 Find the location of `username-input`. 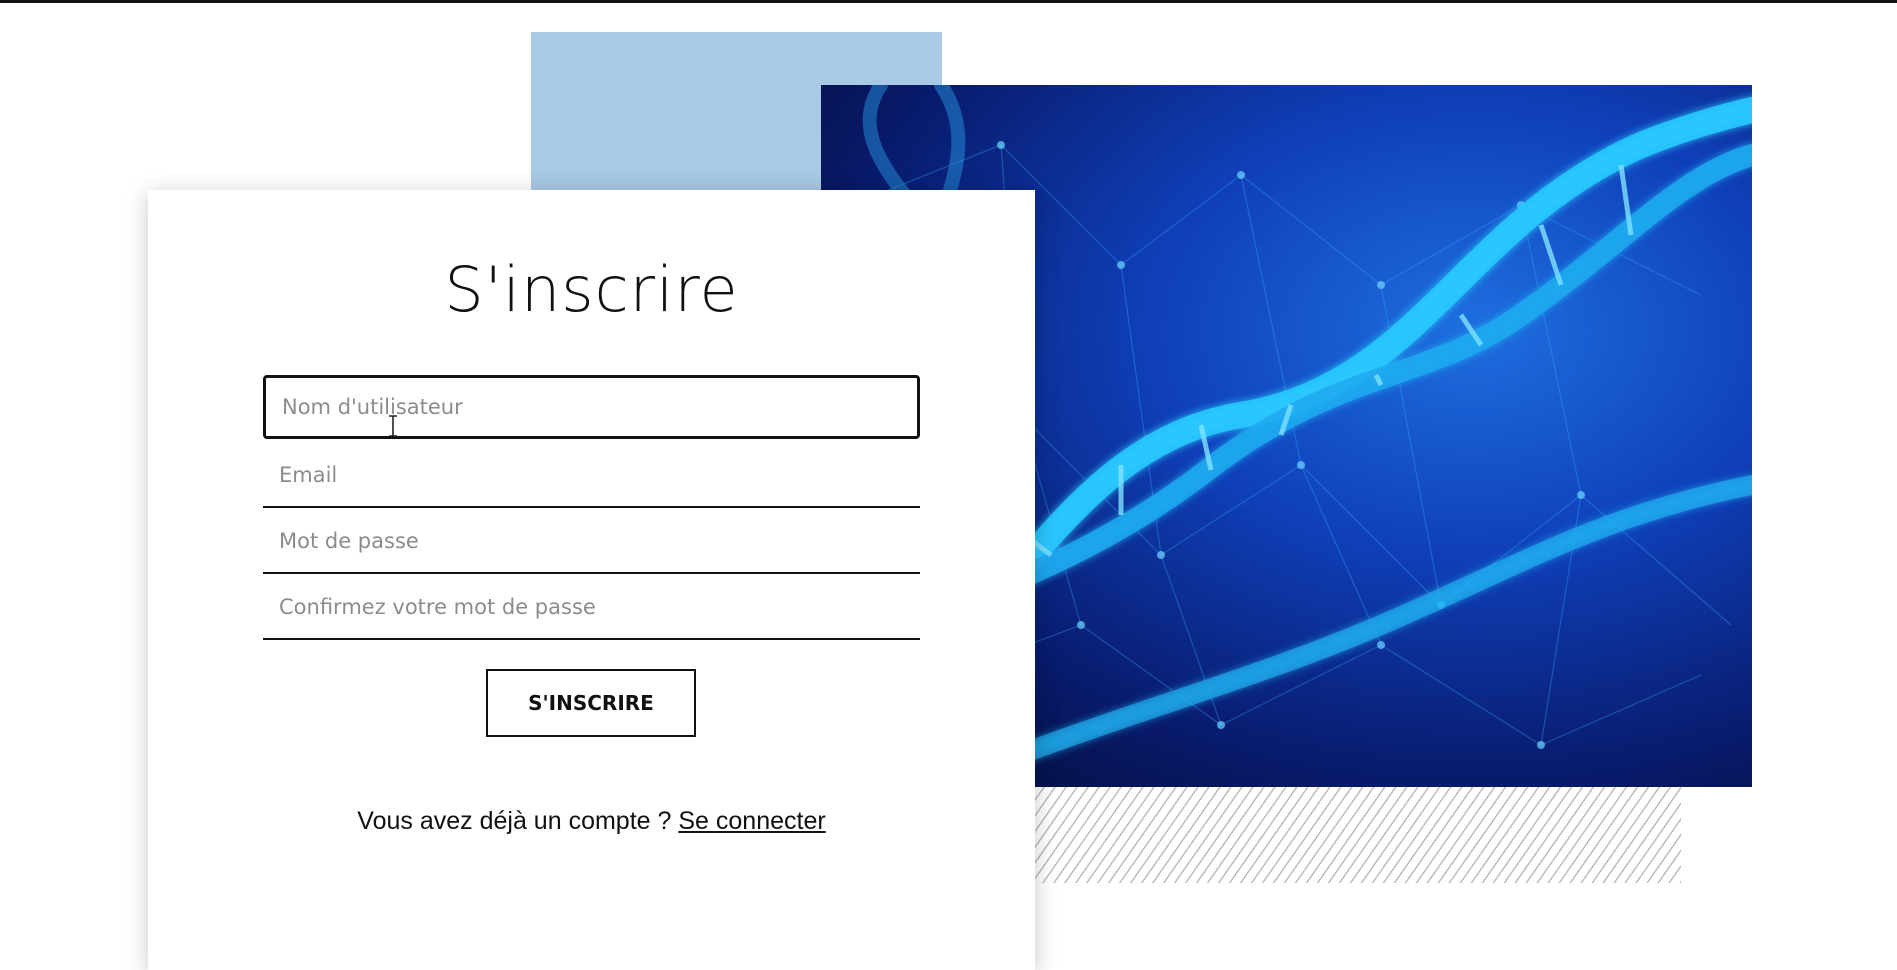

username-input is located at coordinates (591, 407).